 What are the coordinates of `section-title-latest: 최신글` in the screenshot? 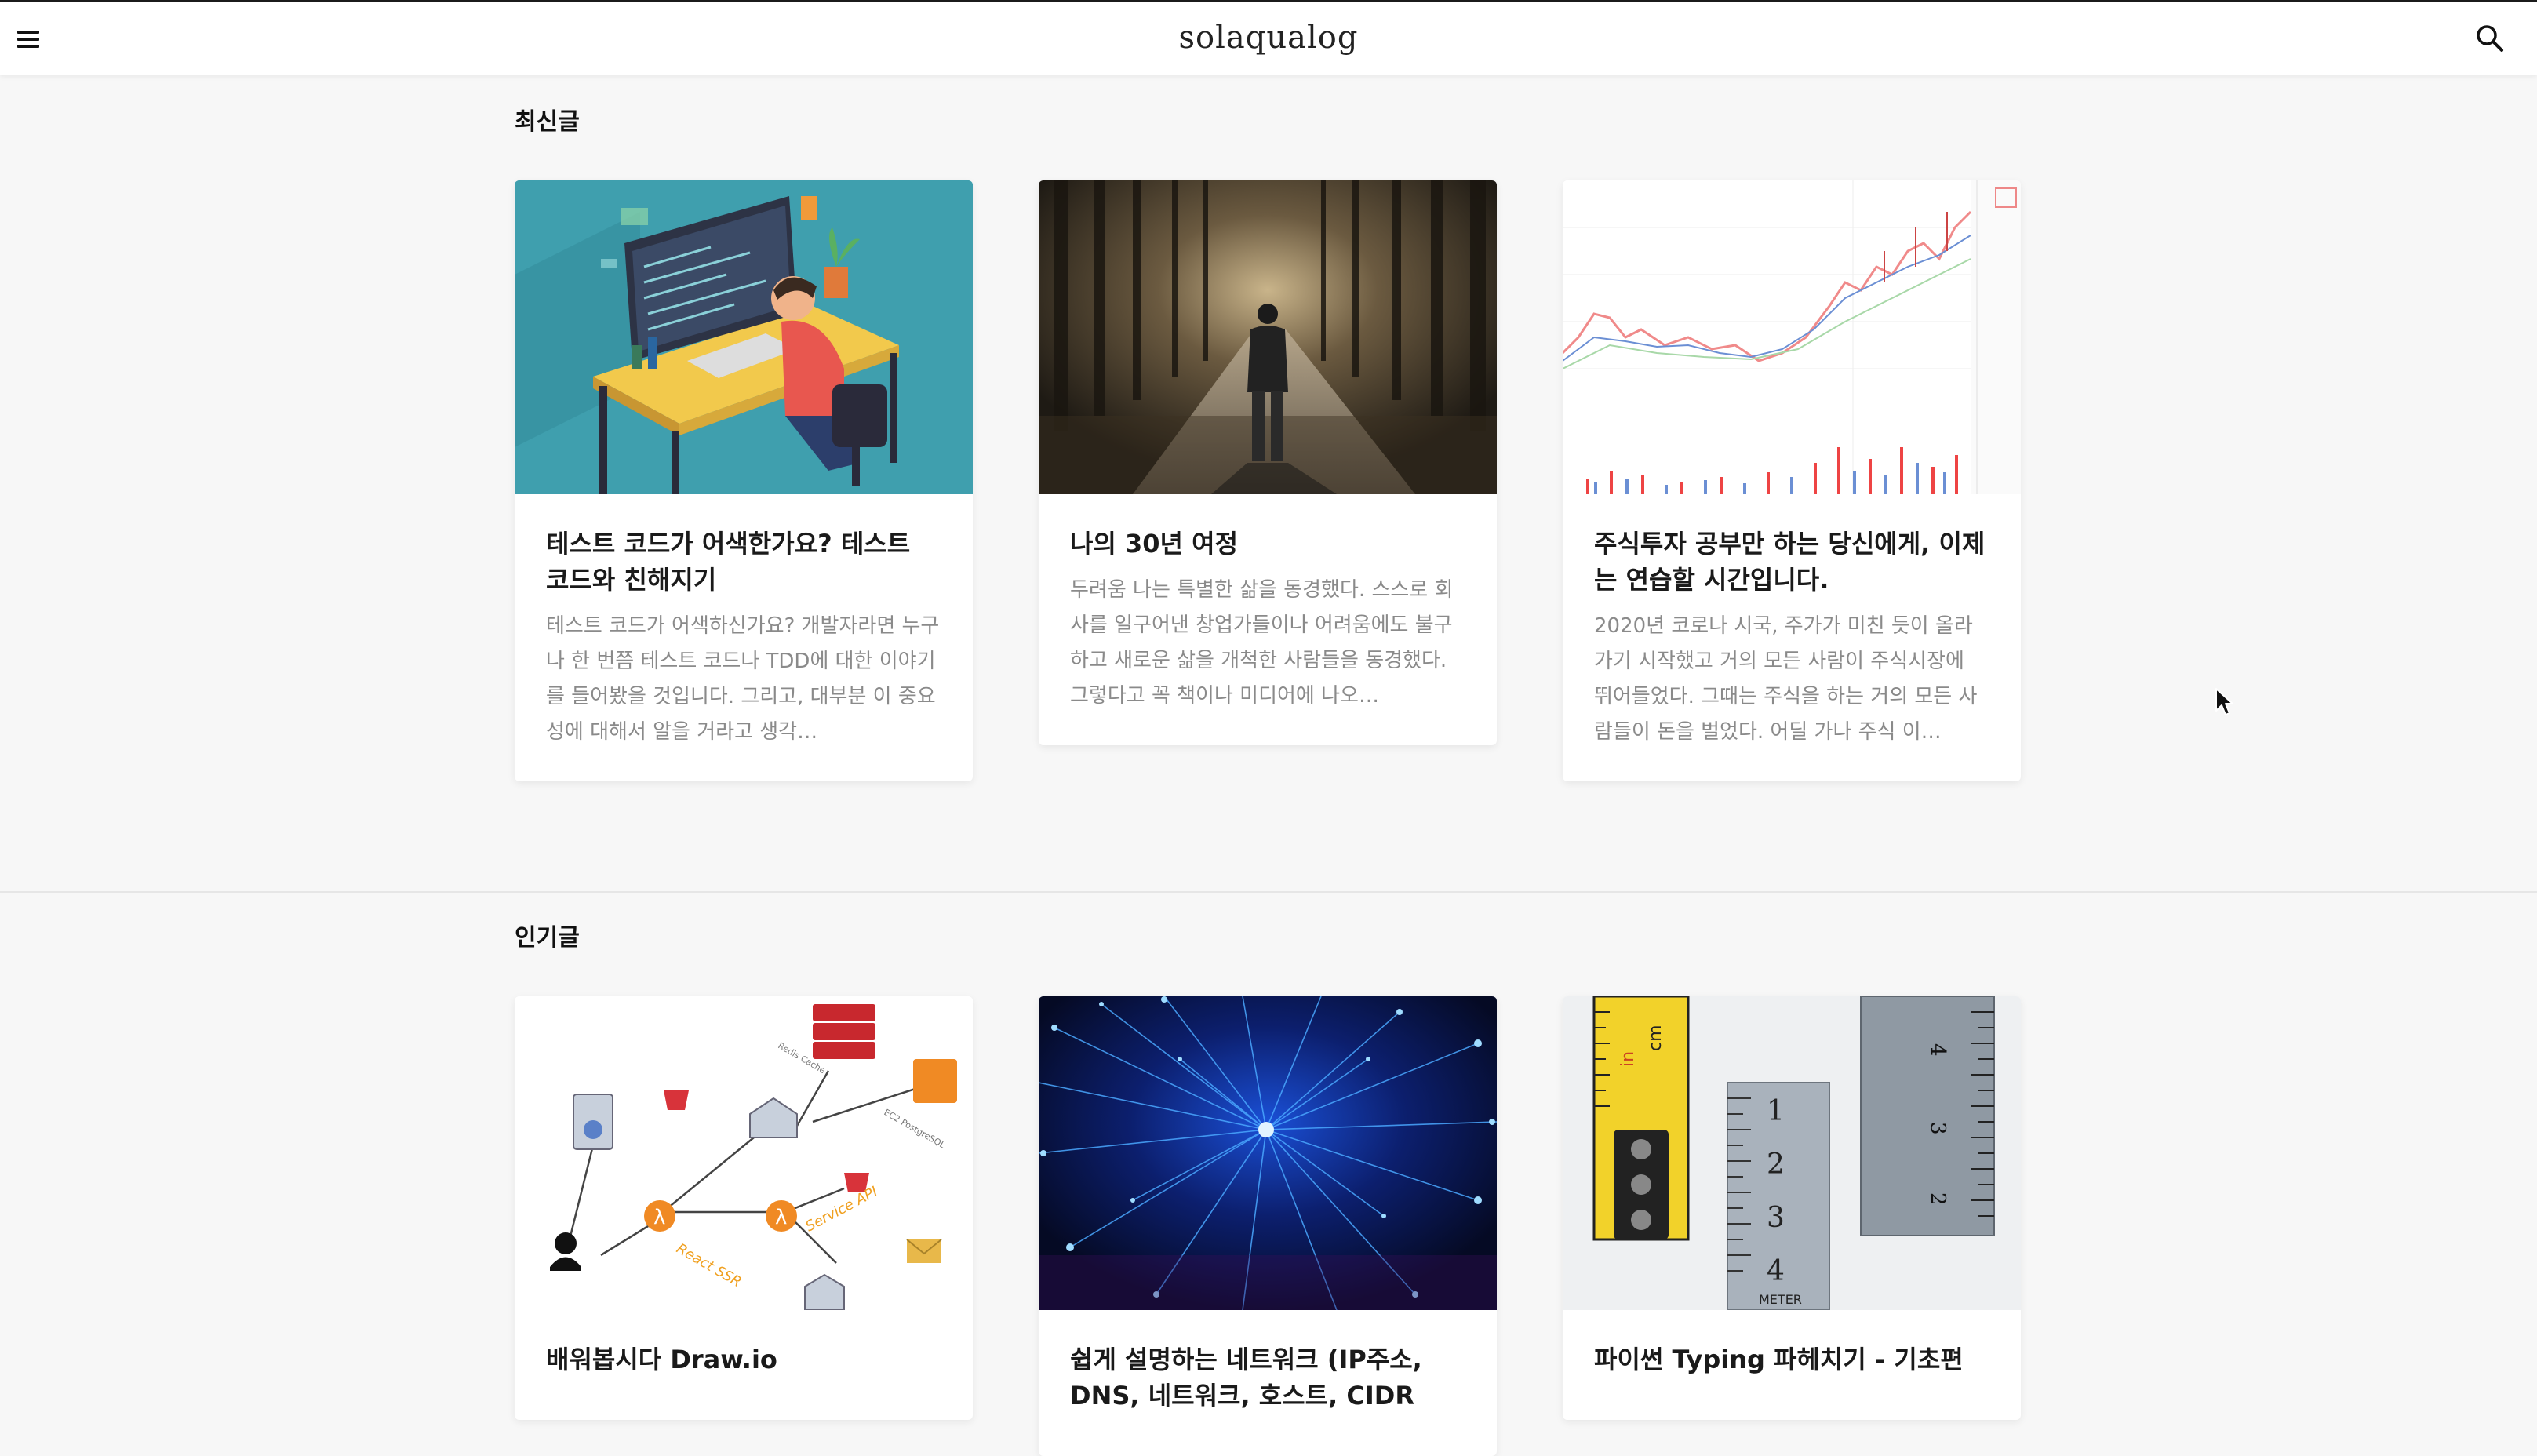 It's located at (547, 122).